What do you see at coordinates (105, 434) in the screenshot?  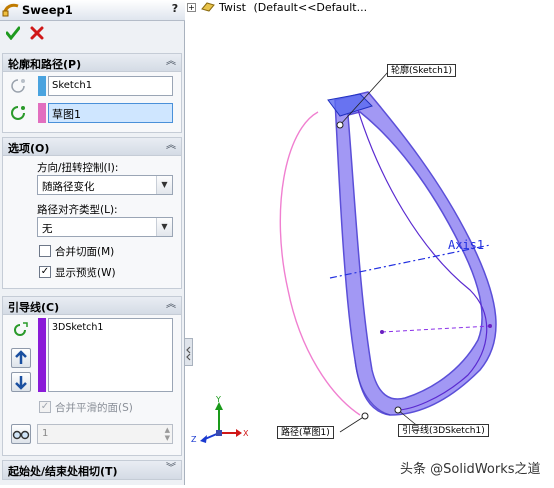 I see `section-spin-box: 1 ▲ ▼` at bounding box center [105, 434].